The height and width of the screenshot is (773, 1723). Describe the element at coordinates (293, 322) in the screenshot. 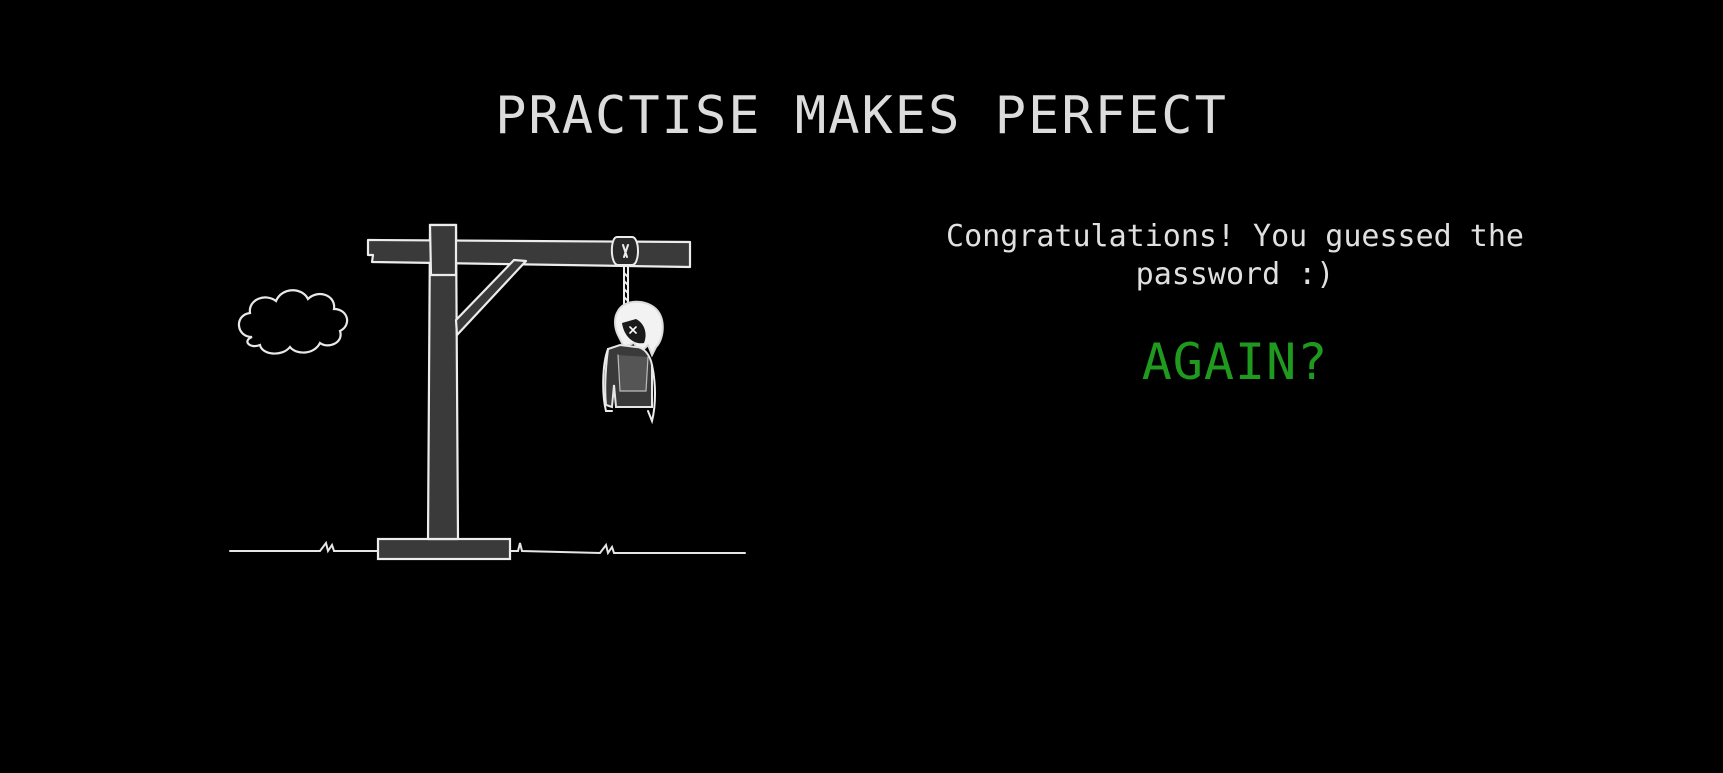

I see `cloud-icon` at that location.